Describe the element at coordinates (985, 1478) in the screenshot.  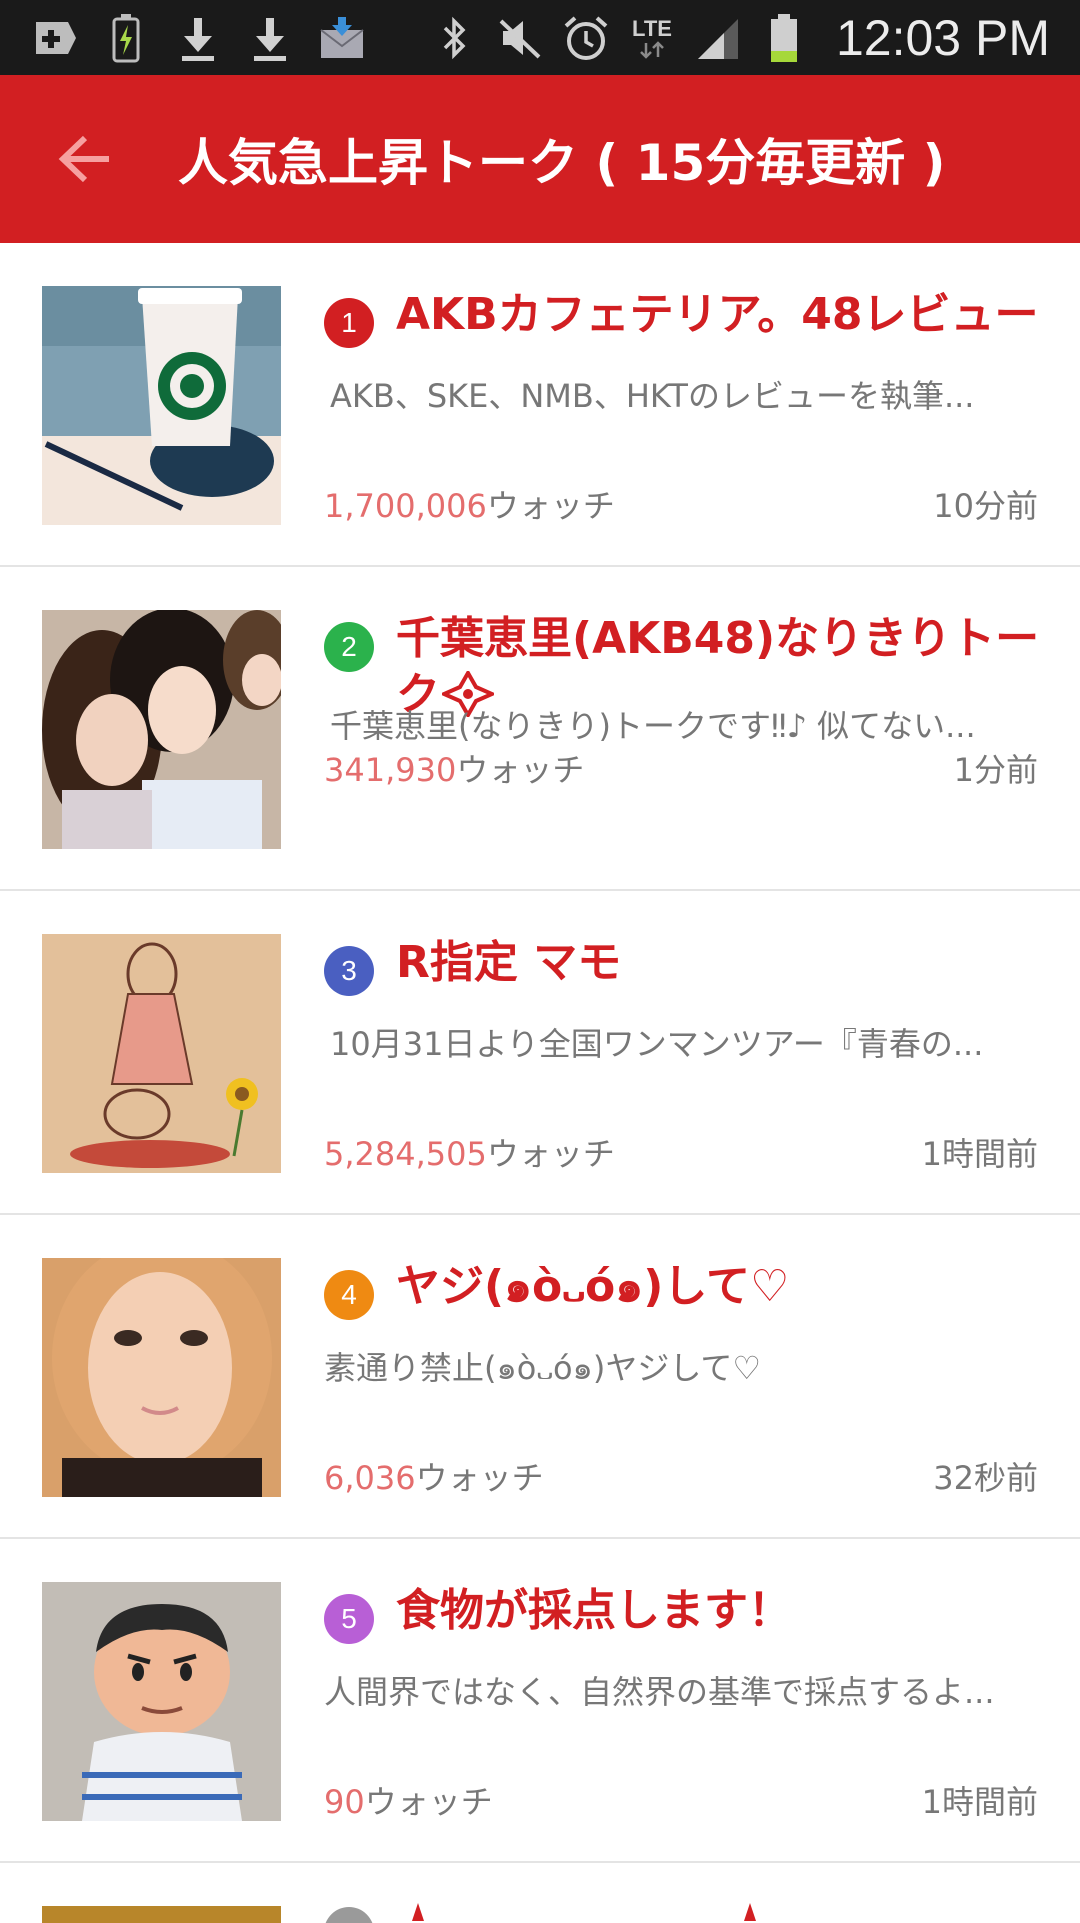
I see `updated-time: 32秒前` at that location.